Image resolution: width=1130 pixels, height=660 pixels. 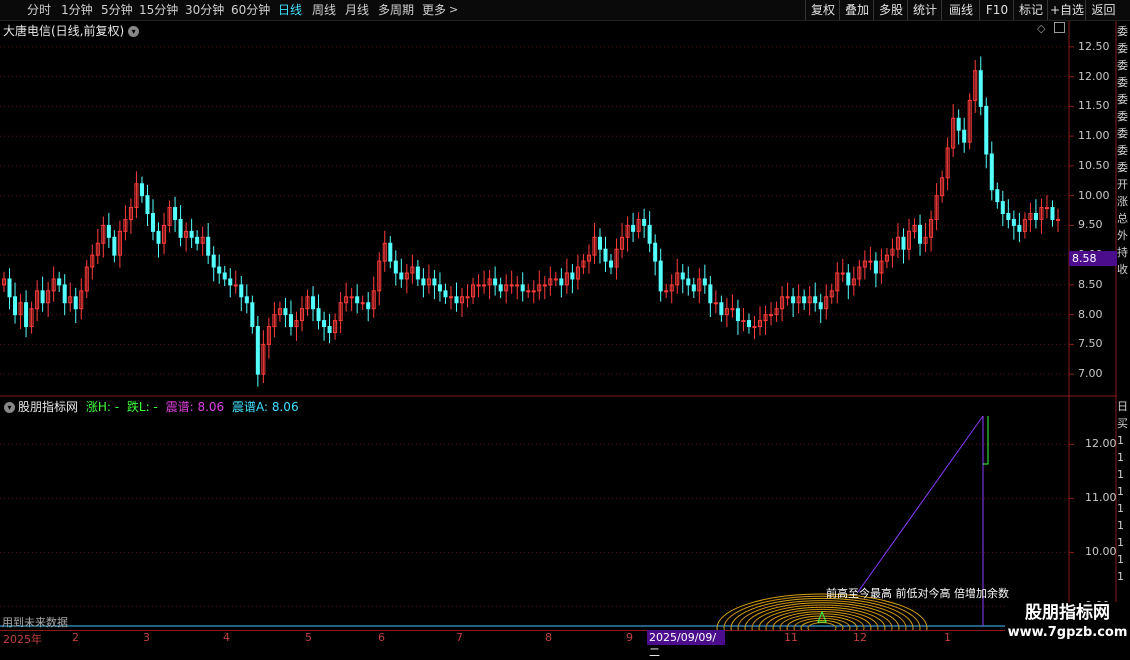 I want to click on date-label: 11, so click(x=791, y=637).